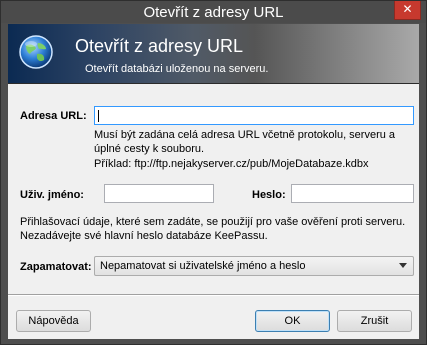 This screenshot has width=427, height=345. What do you see at coordinates (36, 52) in the screenshot?
I see `globe-icon` at bounding box center [36, 52].